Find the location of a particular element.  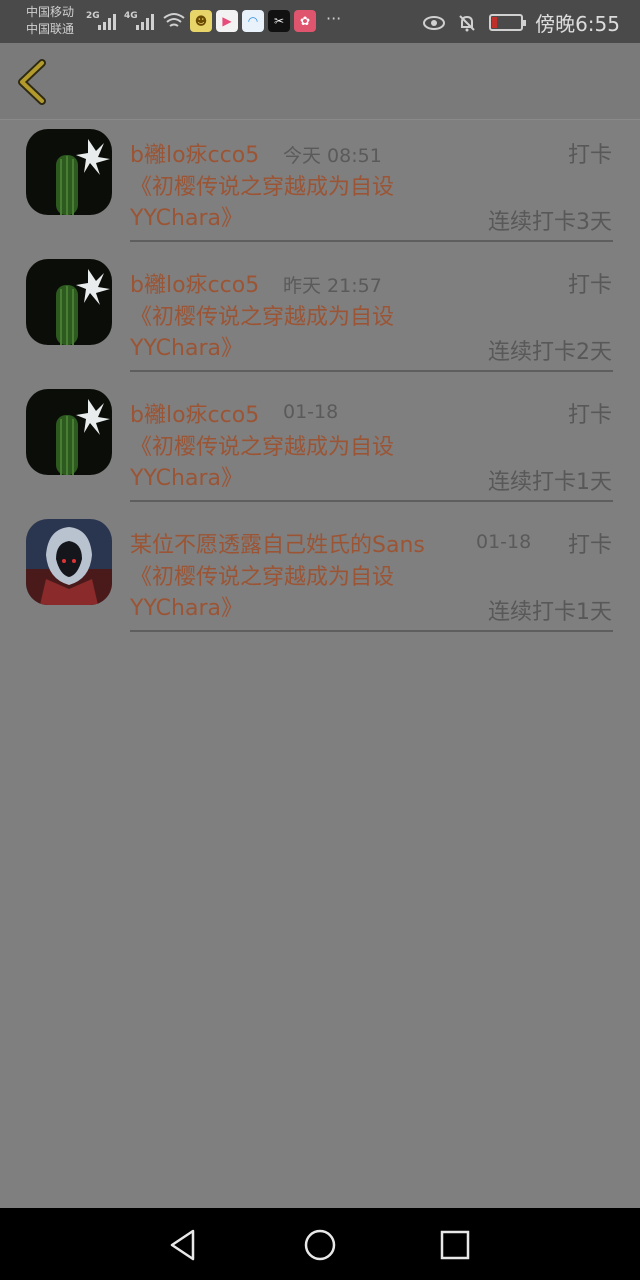

streak-label: 连续打卡3天 is located at coordinates (550, 222).